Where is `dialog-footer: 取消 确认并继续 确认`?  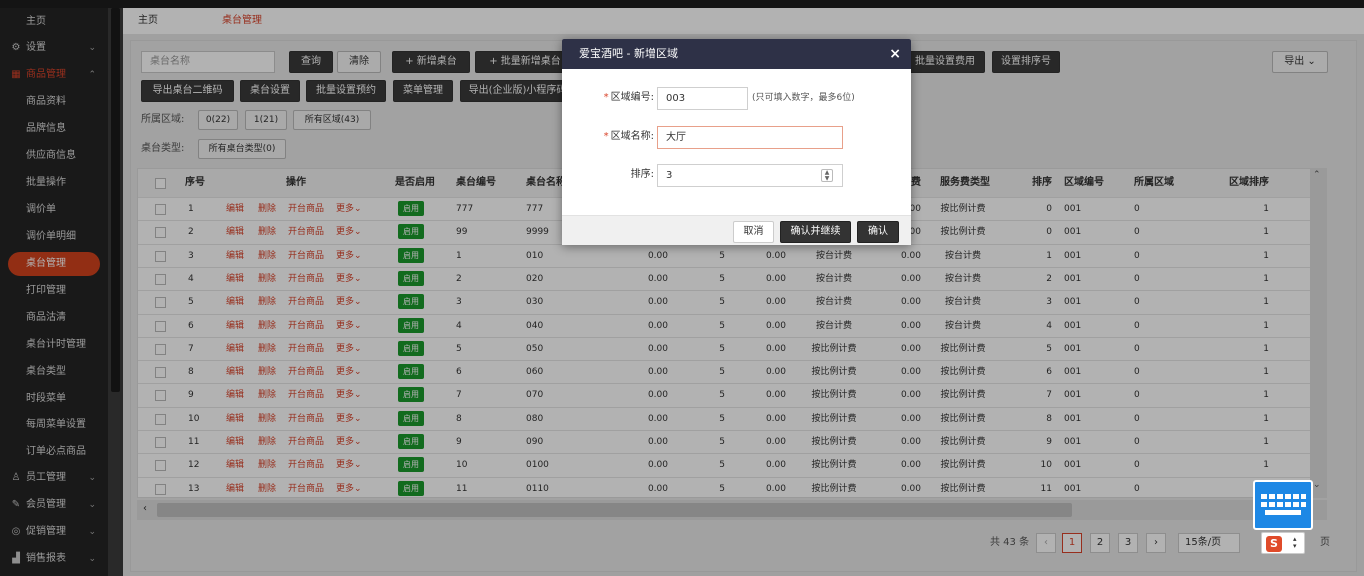
dialog-footer: 取消 确认并继续 确认 is located at coordinates (736, 230).